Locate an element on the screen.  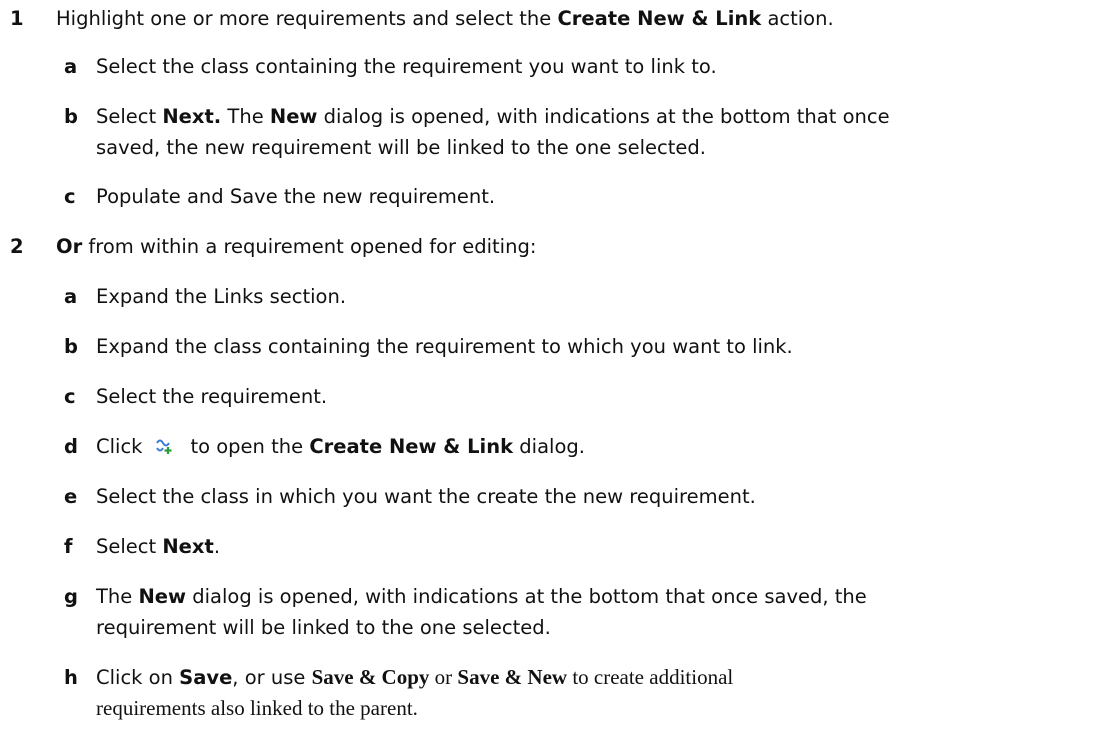
bold-text: Save is located at coordinates (206, 677).